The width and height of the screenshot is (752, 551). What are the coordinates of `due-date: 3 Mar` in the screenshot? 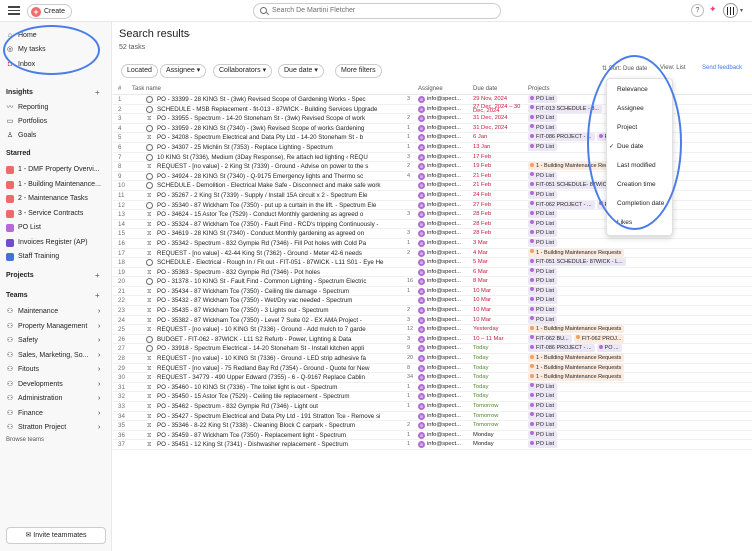 It's located at (499, 243).